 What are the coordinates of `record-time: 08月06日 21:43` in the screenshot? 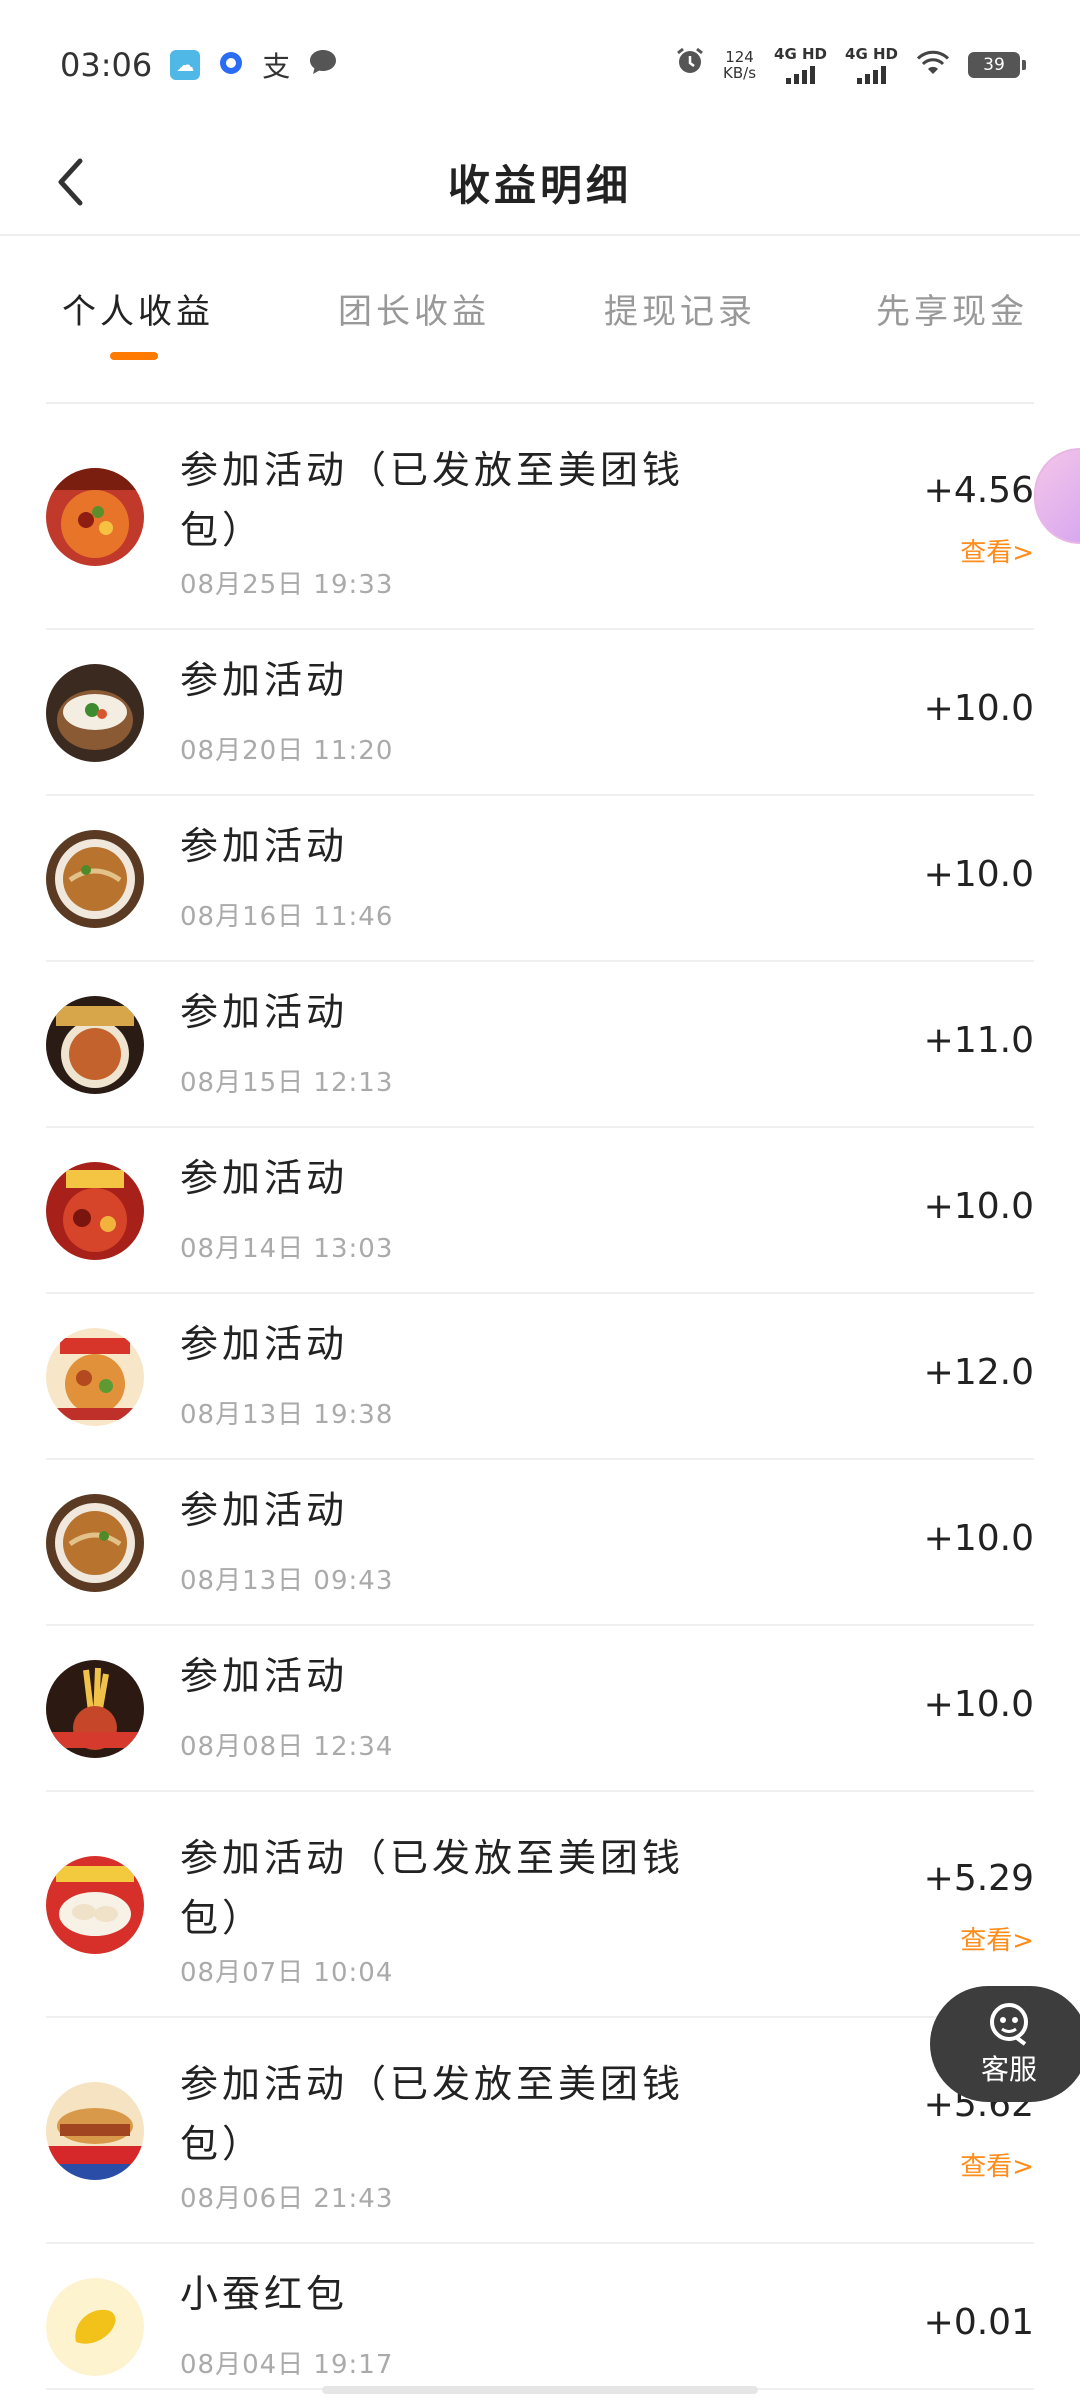 It's located at (287, 2199).